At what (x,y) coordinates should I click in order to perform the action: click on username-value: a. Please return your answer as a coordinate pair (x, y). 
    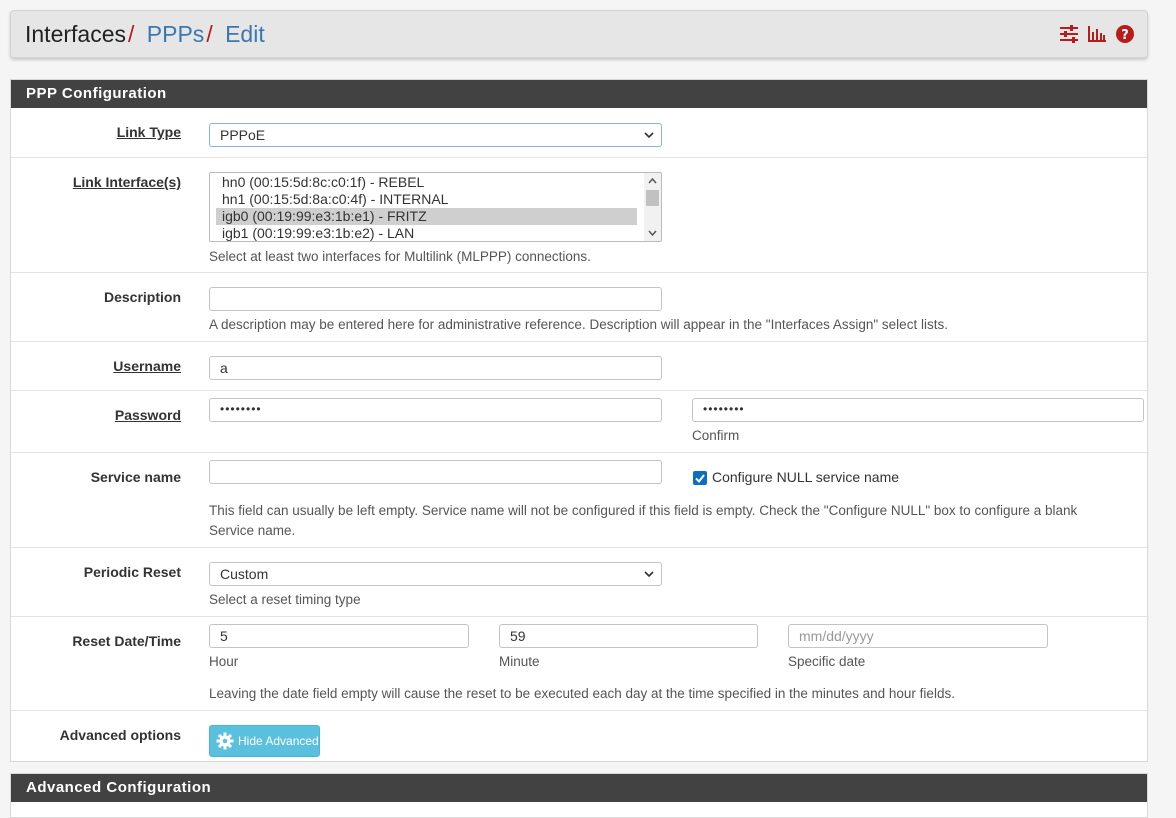
    Looking at the image, I should click on (224, 368).